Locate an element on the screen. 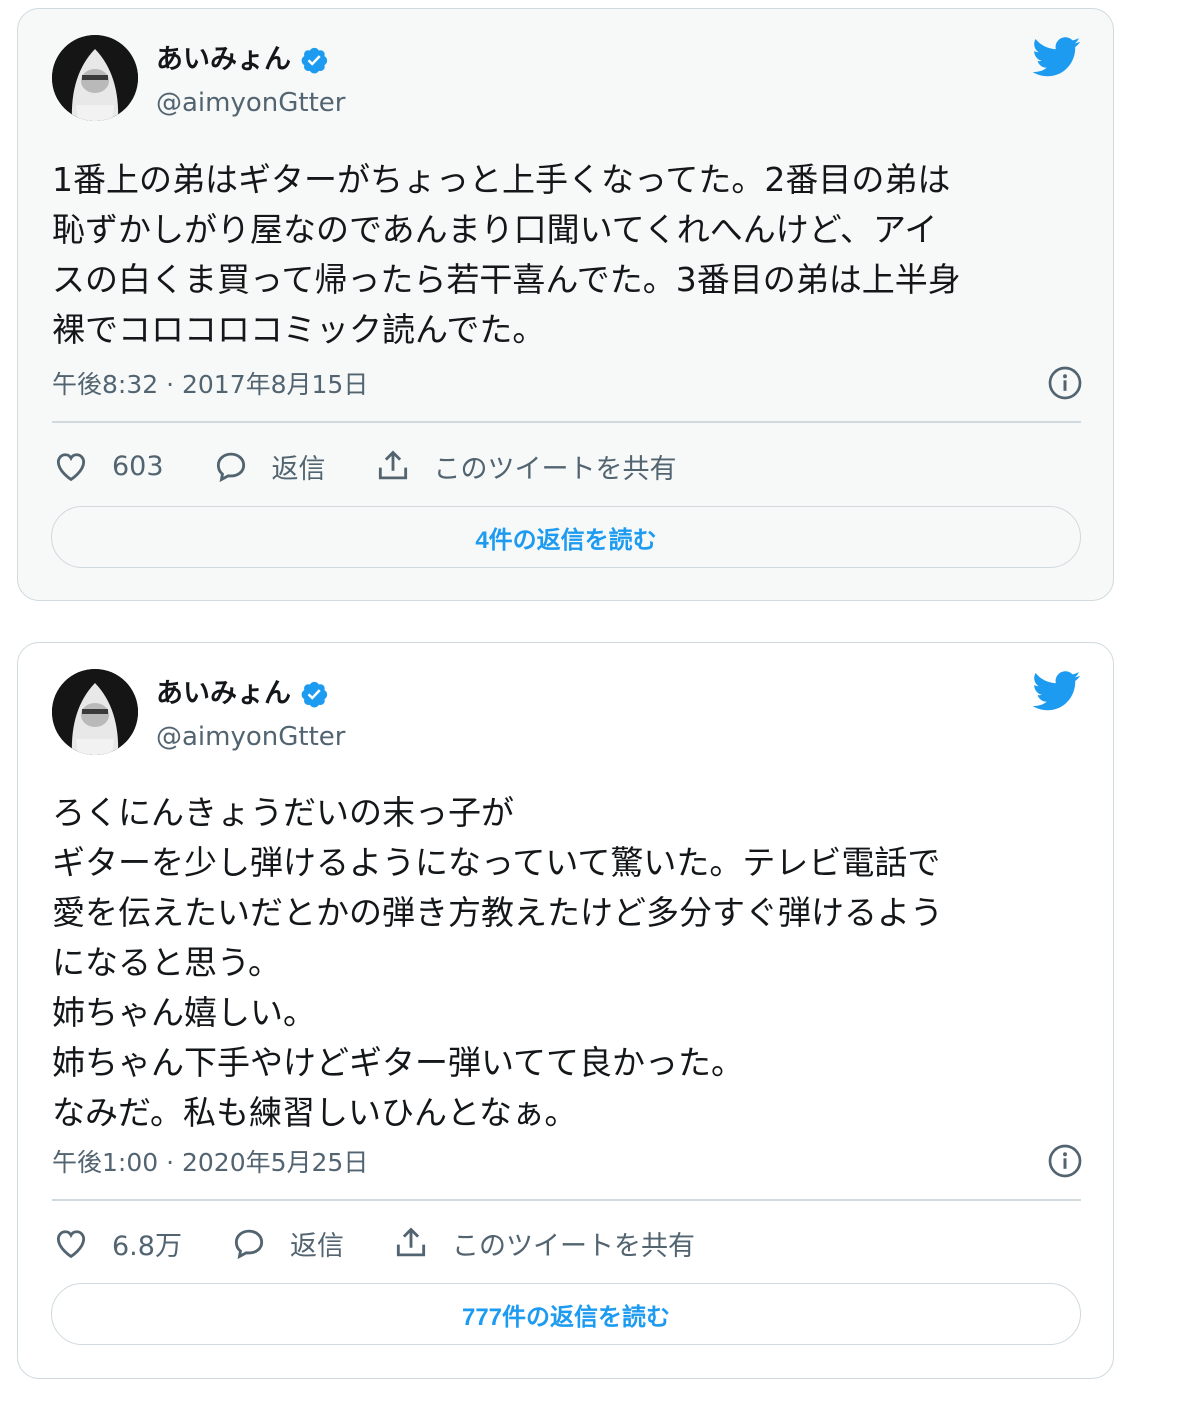 The height and width of the screenshot is (1412, 1194). tweet-actions: 6.8万 返信 このツイートを共有 is located at coordinates (397, 1243).